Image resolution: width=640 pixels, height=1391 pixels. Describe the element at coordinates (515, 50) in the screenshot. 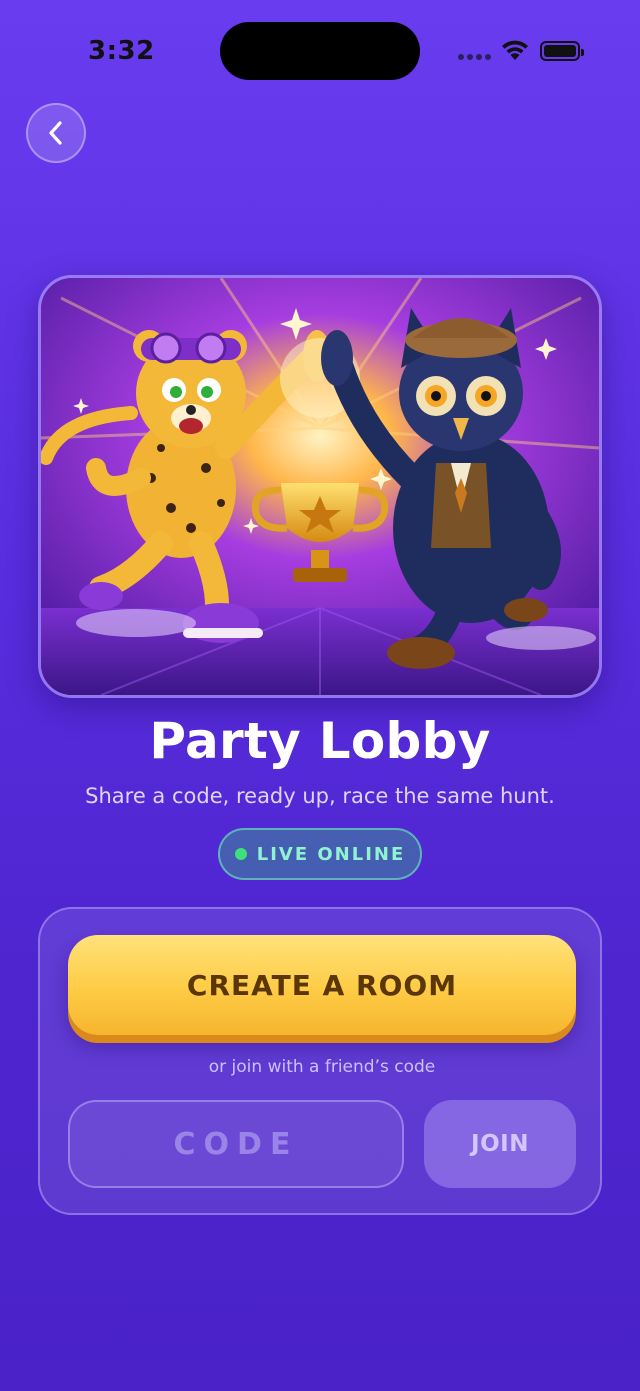

I see `wifi-icon` at that location.